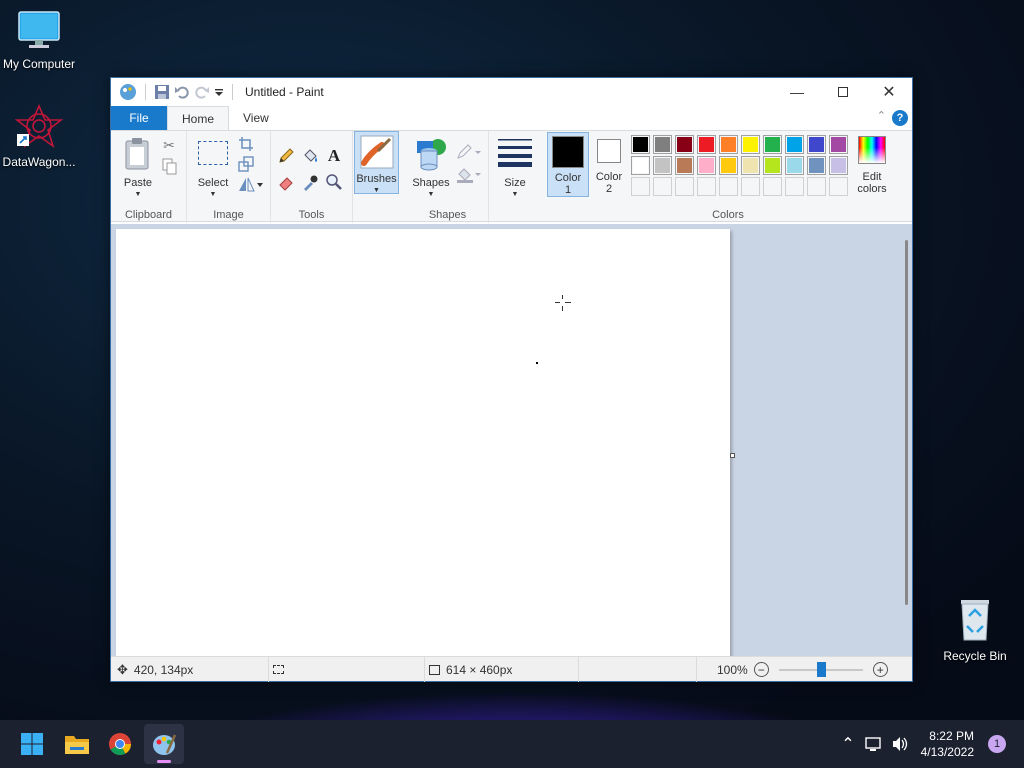 The width and height of the screenshot is (1024, 768). Describe the element at coordinates (732, 455) in the screenshot. I see `canvas-resize-handle` at that location.